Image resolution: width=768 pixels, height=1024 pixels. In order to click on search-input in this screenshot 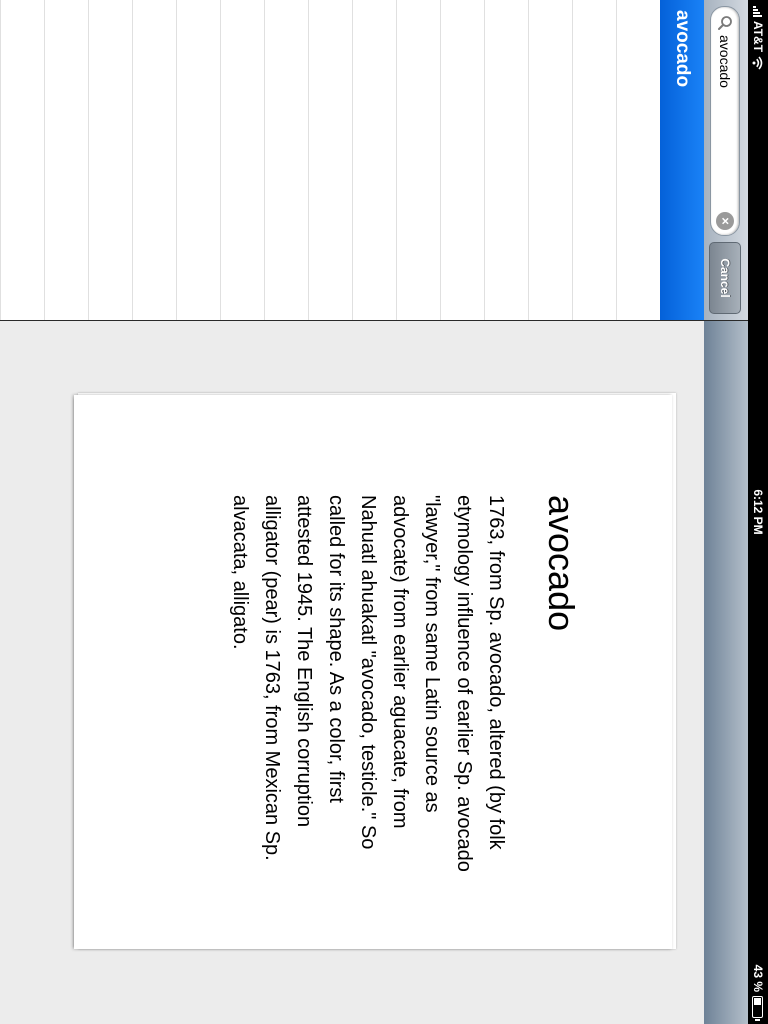, I will do `click(725, 115)`.